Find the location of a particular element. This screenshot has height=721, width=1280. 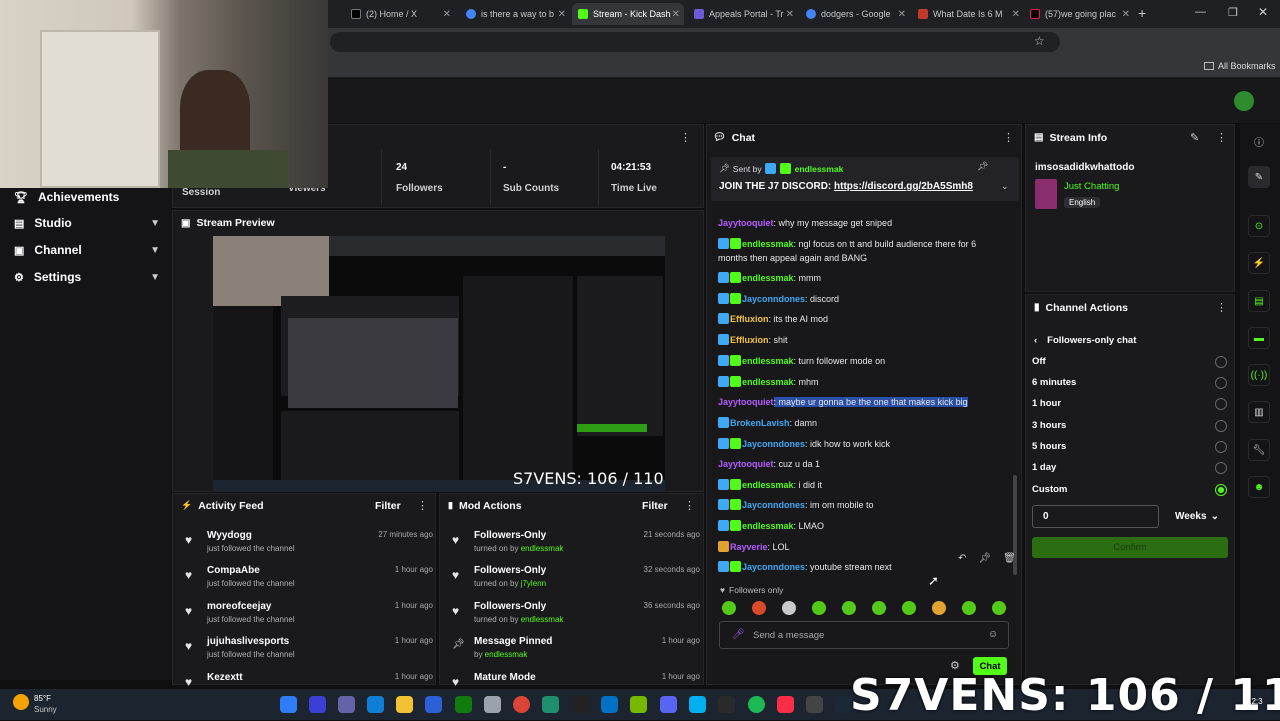

chat-username: Effluxion is located at coordinates (749, 340).